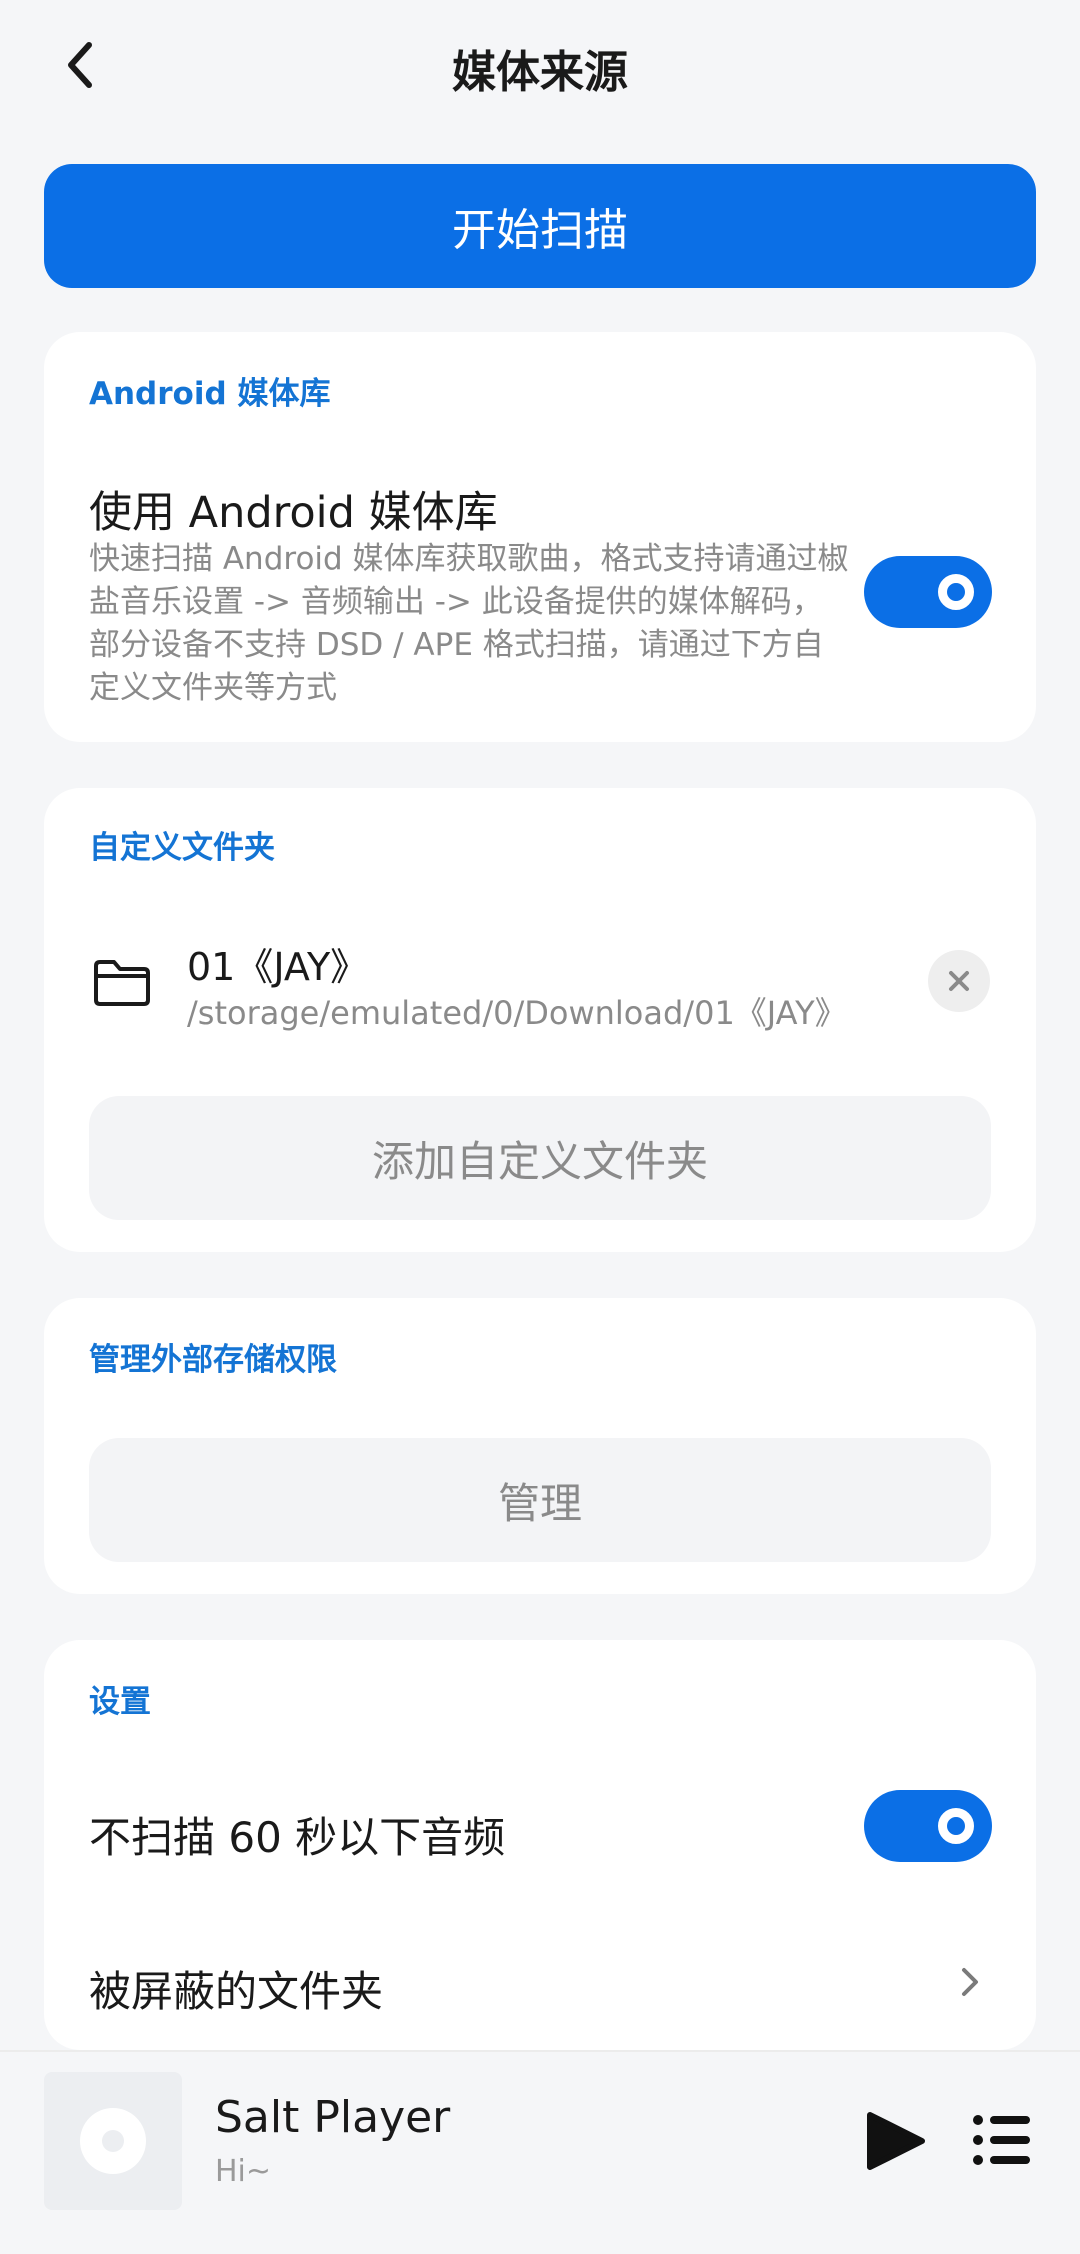 This screenshot has height=2254, width=1080. What do you see at coordinates (928, 1826) in the screenshot?
I see `skip-short-audio-toggle` at bounding box center [928, 1826].